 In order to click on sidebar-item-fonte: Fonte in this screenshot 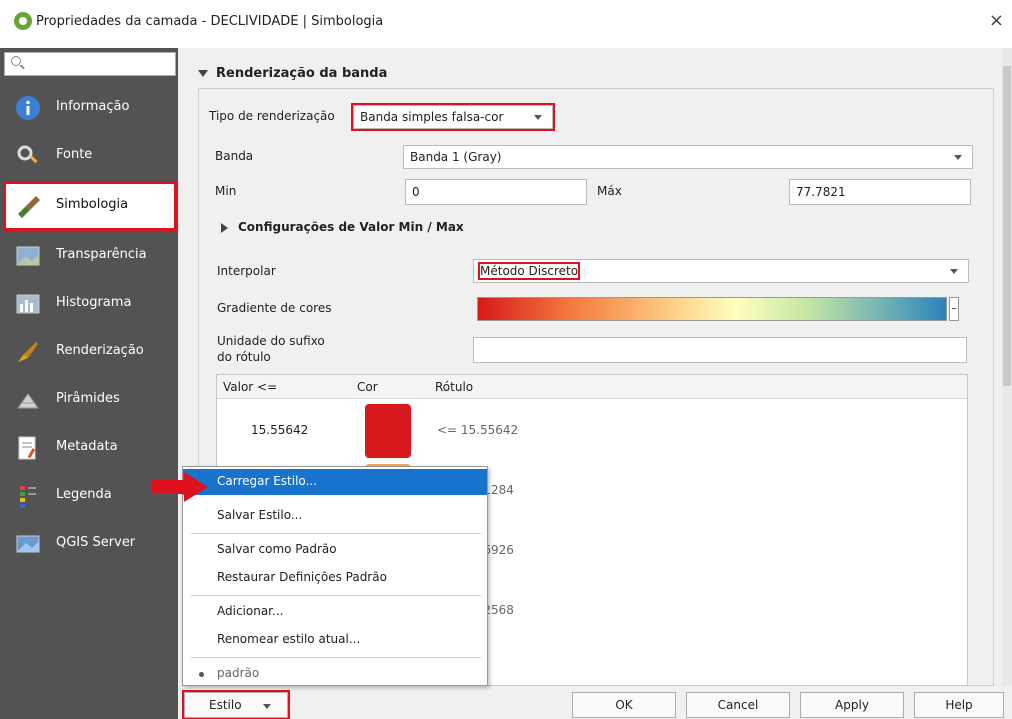, I will do `click(90, 156)`.